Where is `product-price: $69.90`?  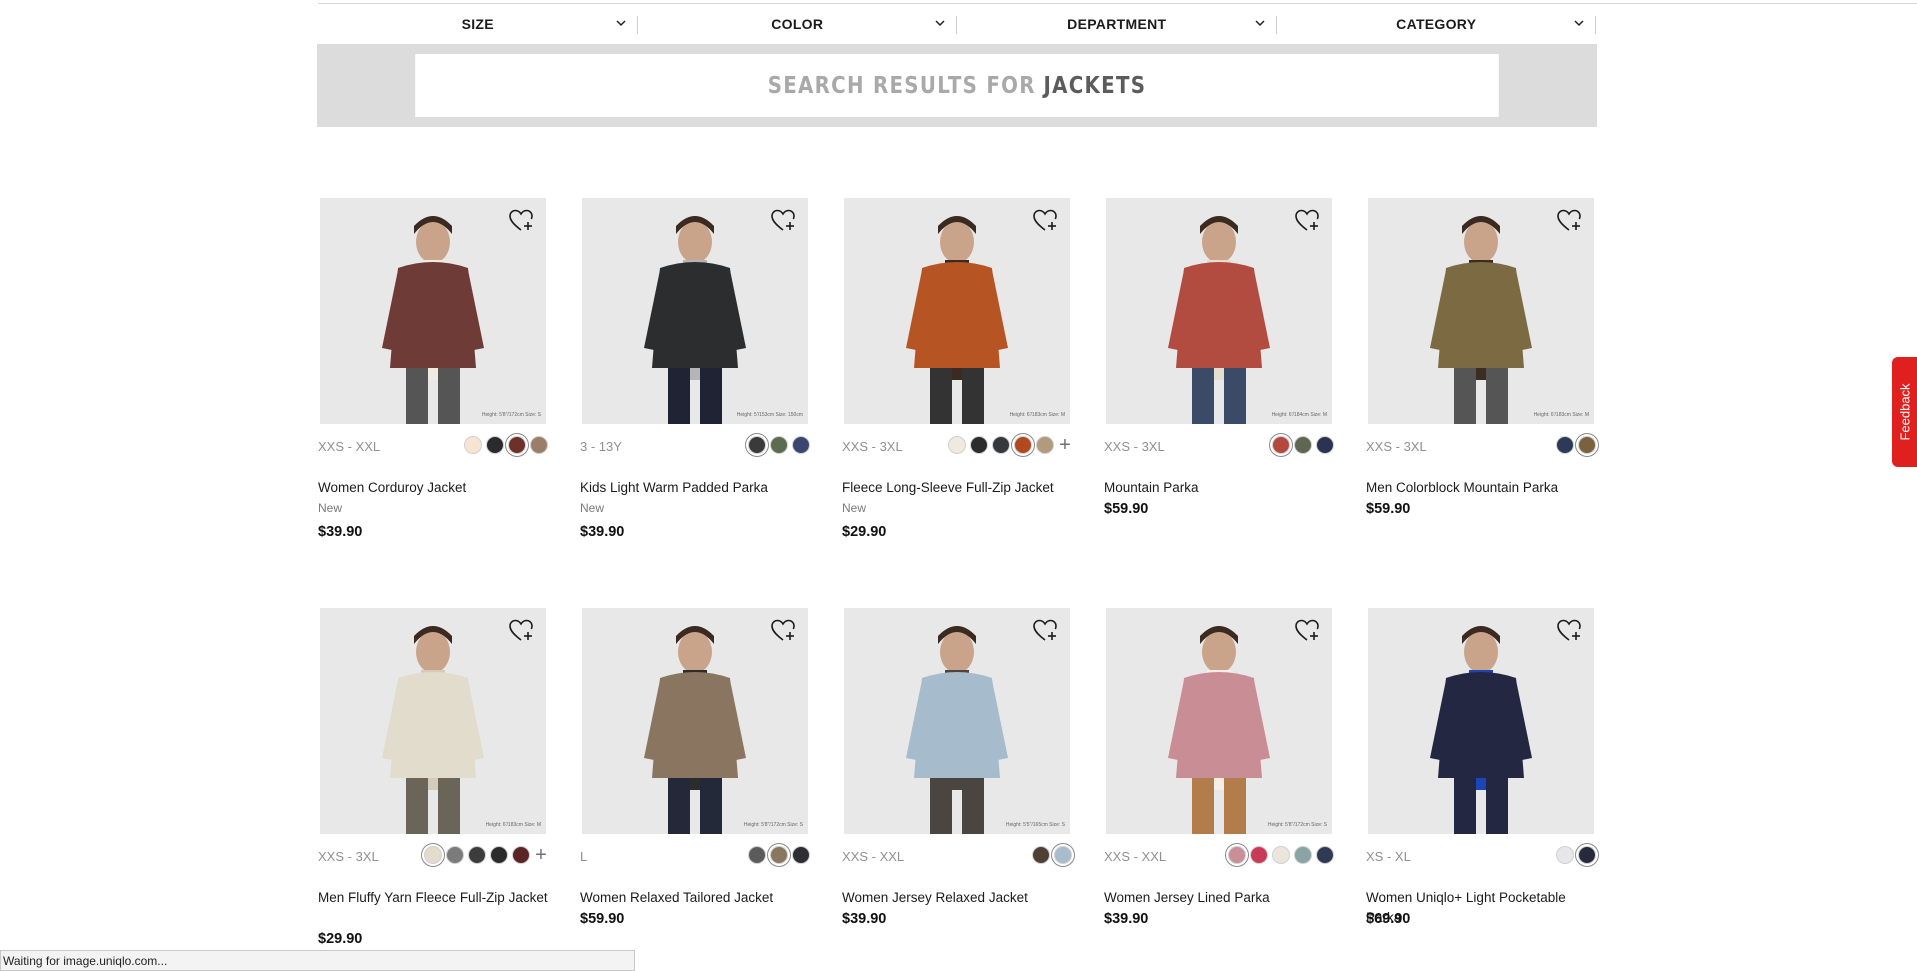 product-price: $69.90 is located at coordinates (1388, 919).